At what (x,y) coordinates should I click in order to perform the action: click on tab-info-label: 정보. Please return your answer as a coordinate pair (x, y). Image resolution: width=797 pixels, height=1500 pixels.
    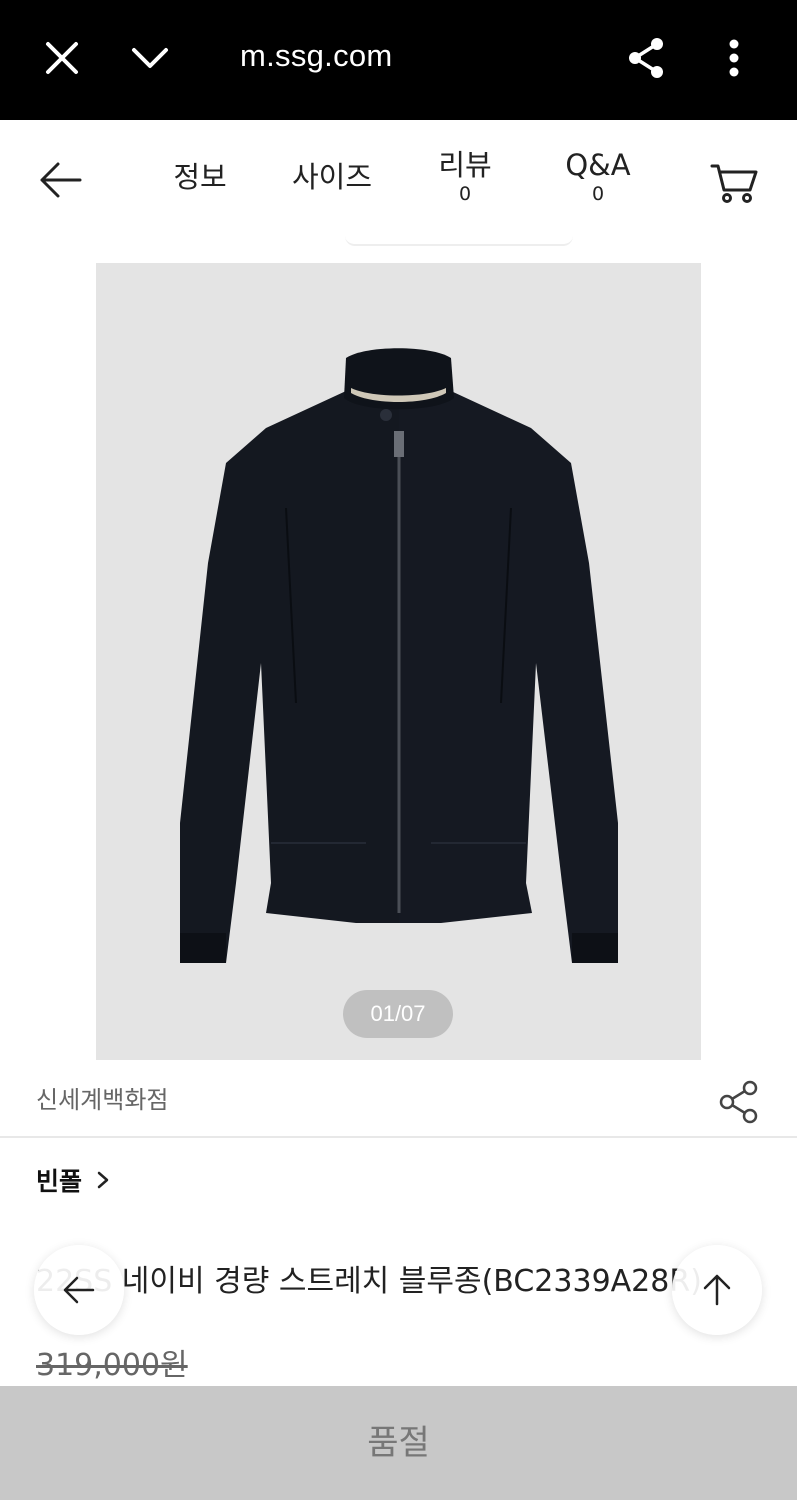
    Looking at the image, I should click on (200, 177).